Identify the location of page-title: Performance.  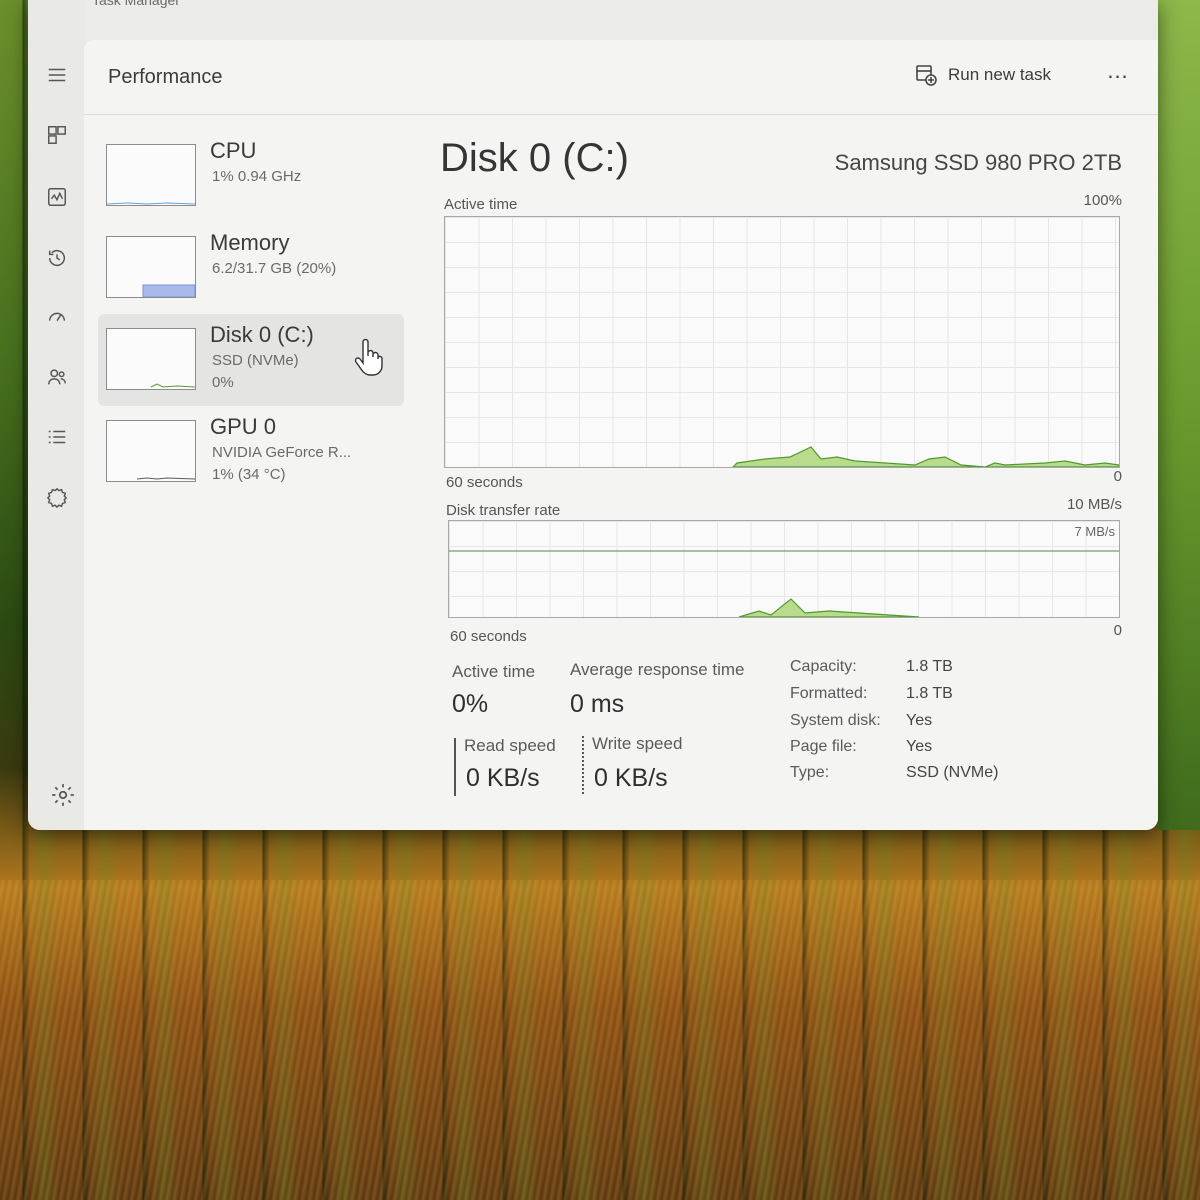
(165, 77).